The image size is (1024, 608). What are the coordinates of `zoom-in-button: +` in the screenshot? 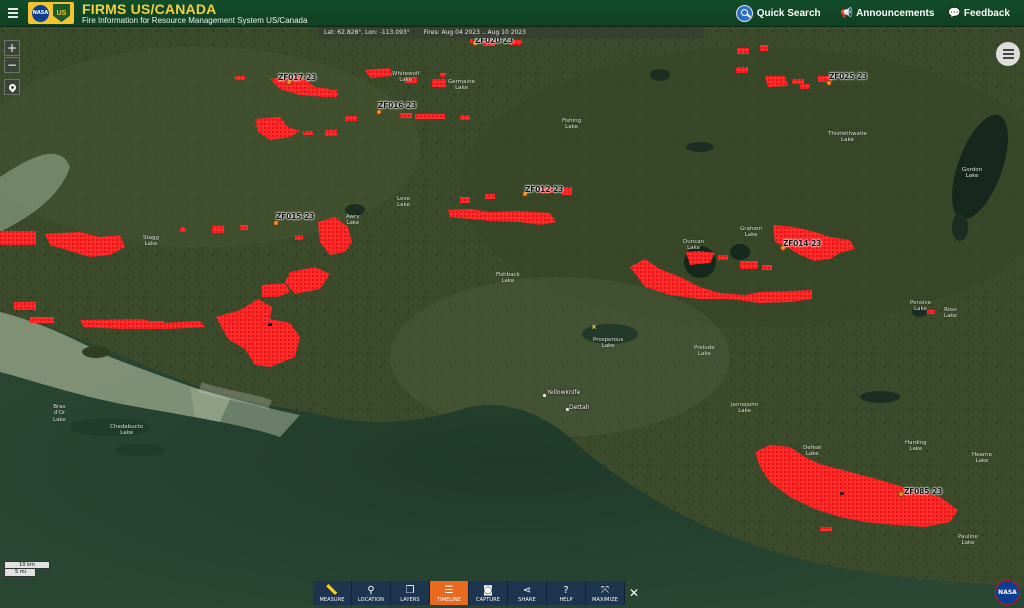 It's located at (12, 48).